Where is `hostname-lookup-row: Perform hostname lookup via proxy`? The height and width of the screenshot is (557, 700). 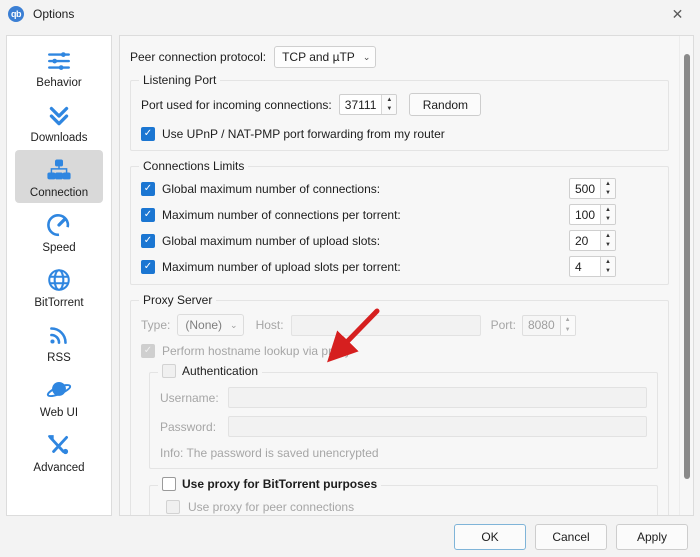
hostname-lookup-row: Perform hostname lookup via proxy is located at coordinates (399, 351).